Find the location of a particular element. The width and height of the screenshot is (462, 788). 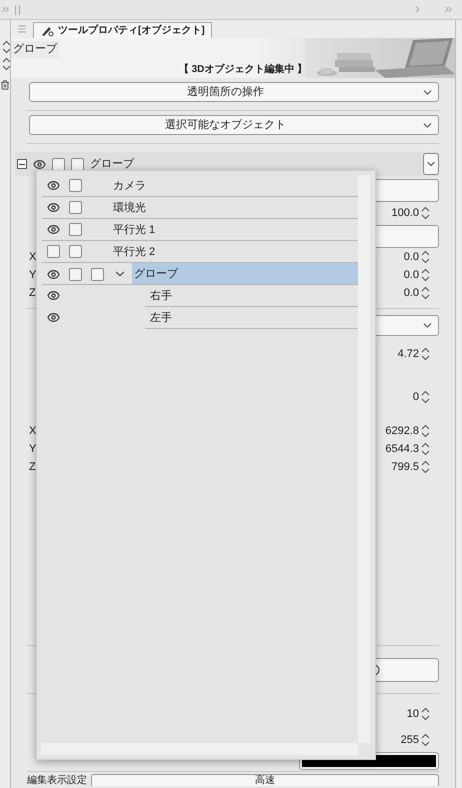

banner-caption: 【 3Dオブジェクト編集中 】 is located at coordinates (243, 69).